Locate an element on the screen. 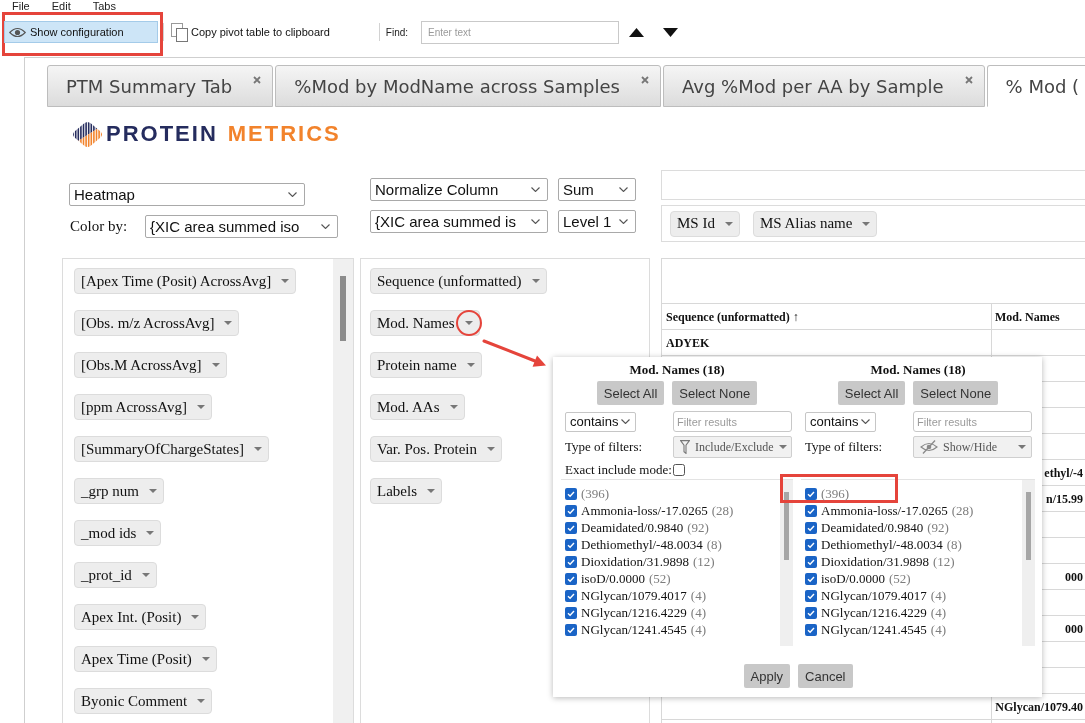 This screenshot has width=1085, height=723. field-pill: Labels is located at coordinates (406, 491).